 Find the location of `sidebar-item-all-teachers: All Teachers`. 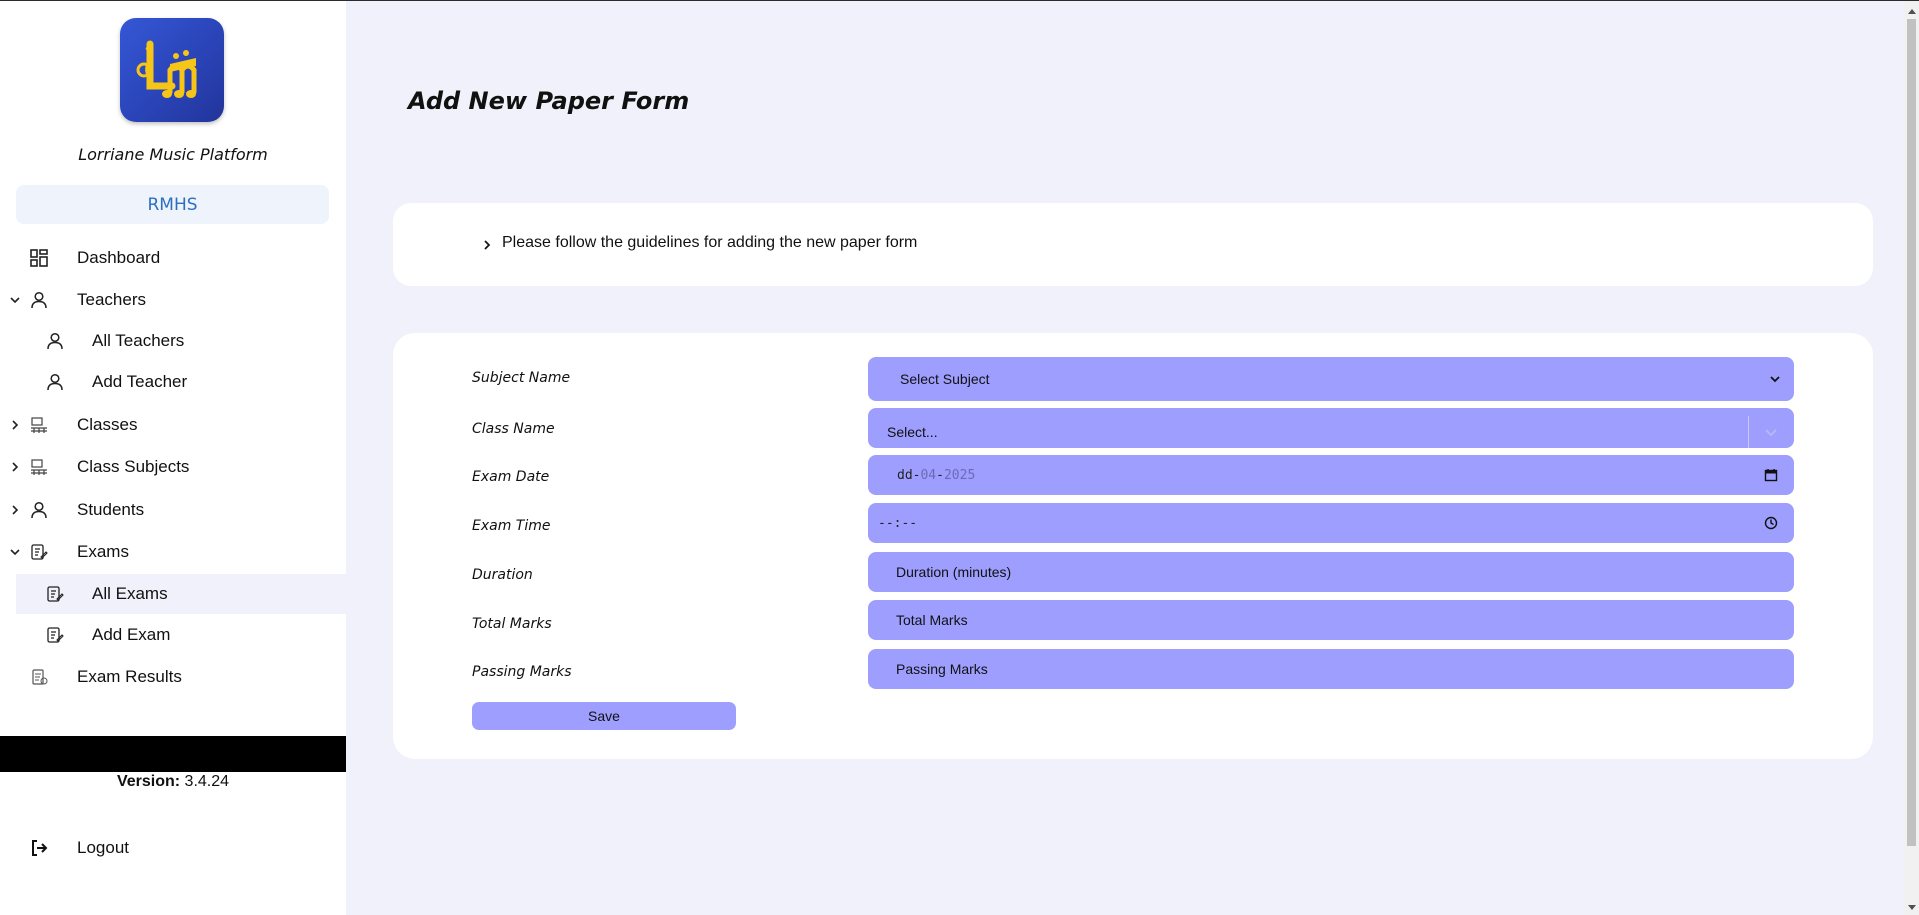

sidebar-item-all-teachers: All Teachers is located at coordinates (173, 341).